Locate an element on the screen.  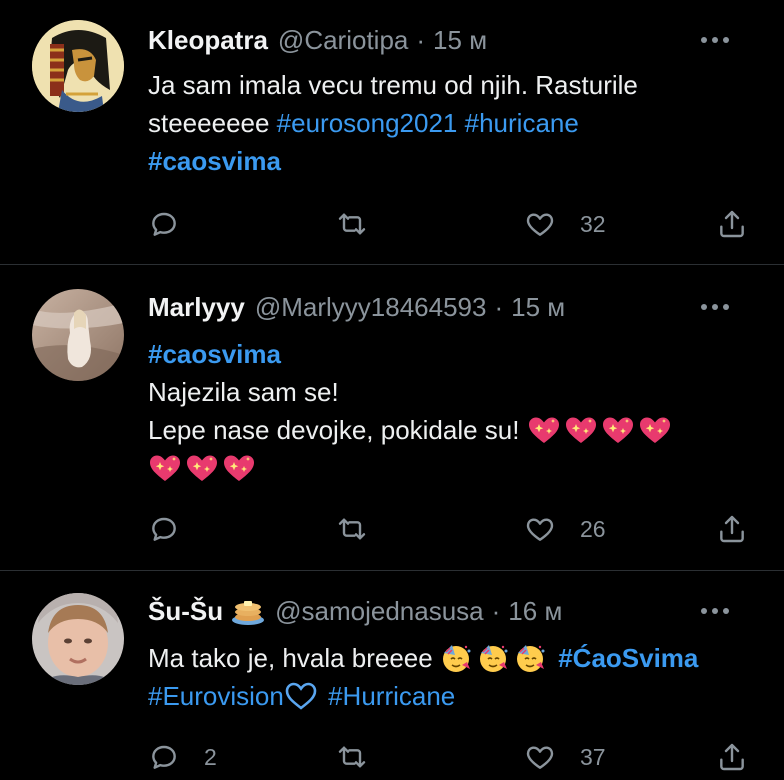
timestamp: 16 м is located at coordinates (535, 611).